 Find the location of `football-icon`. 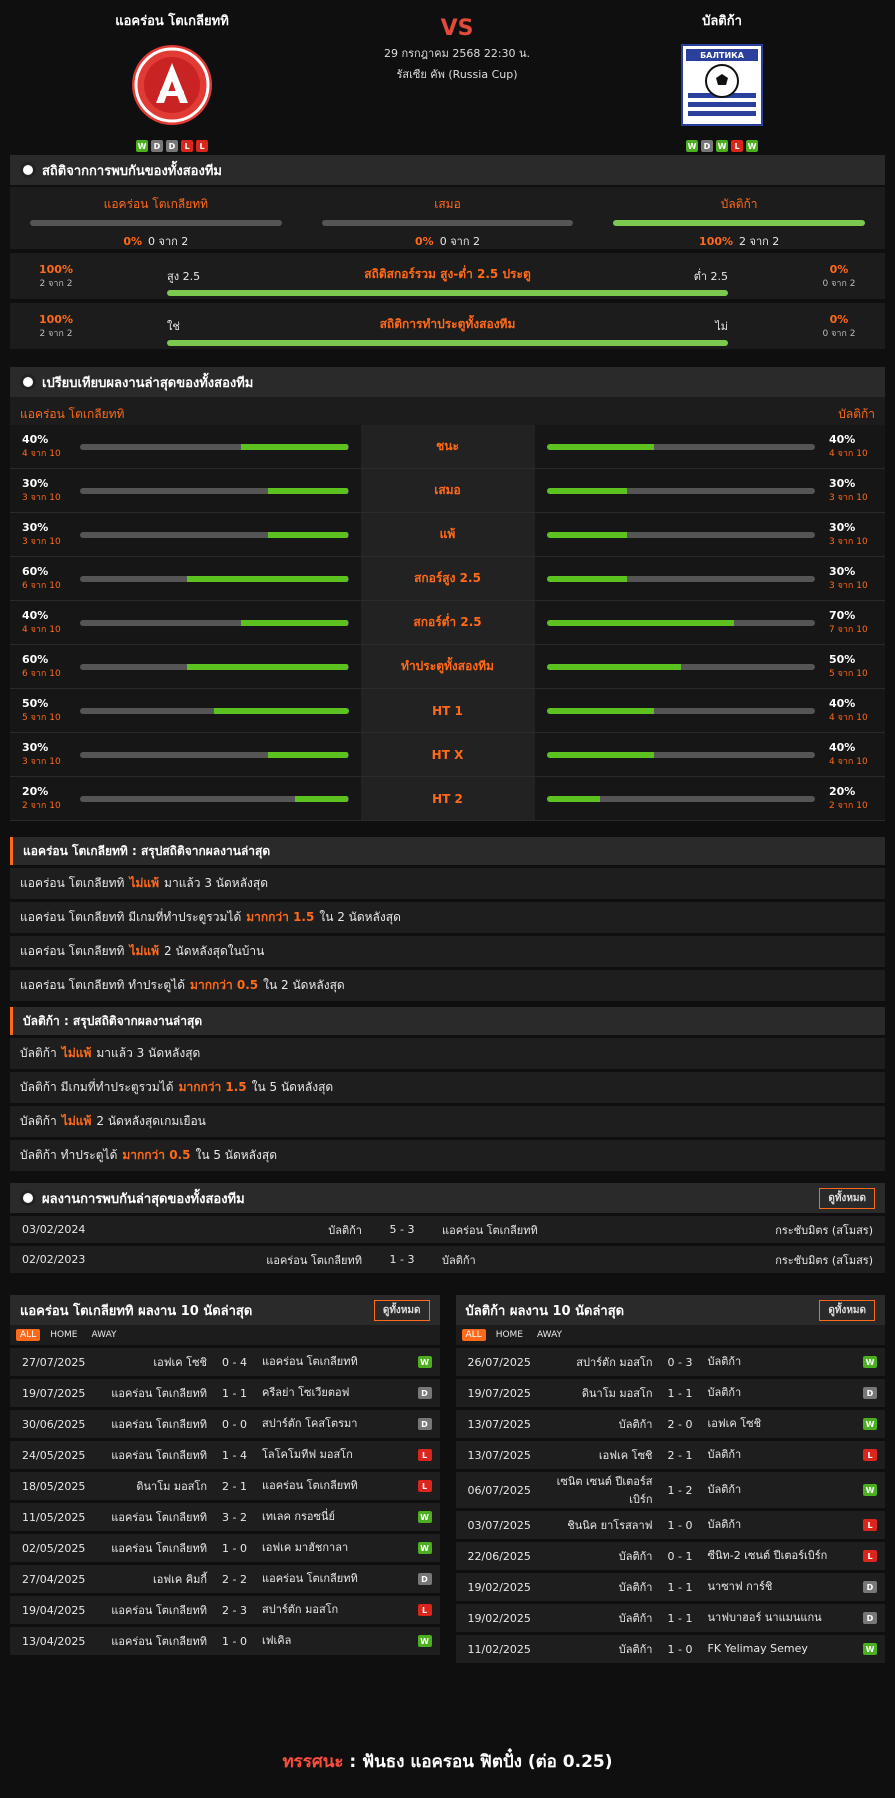

football-icon is located at coordinates (28, 170).